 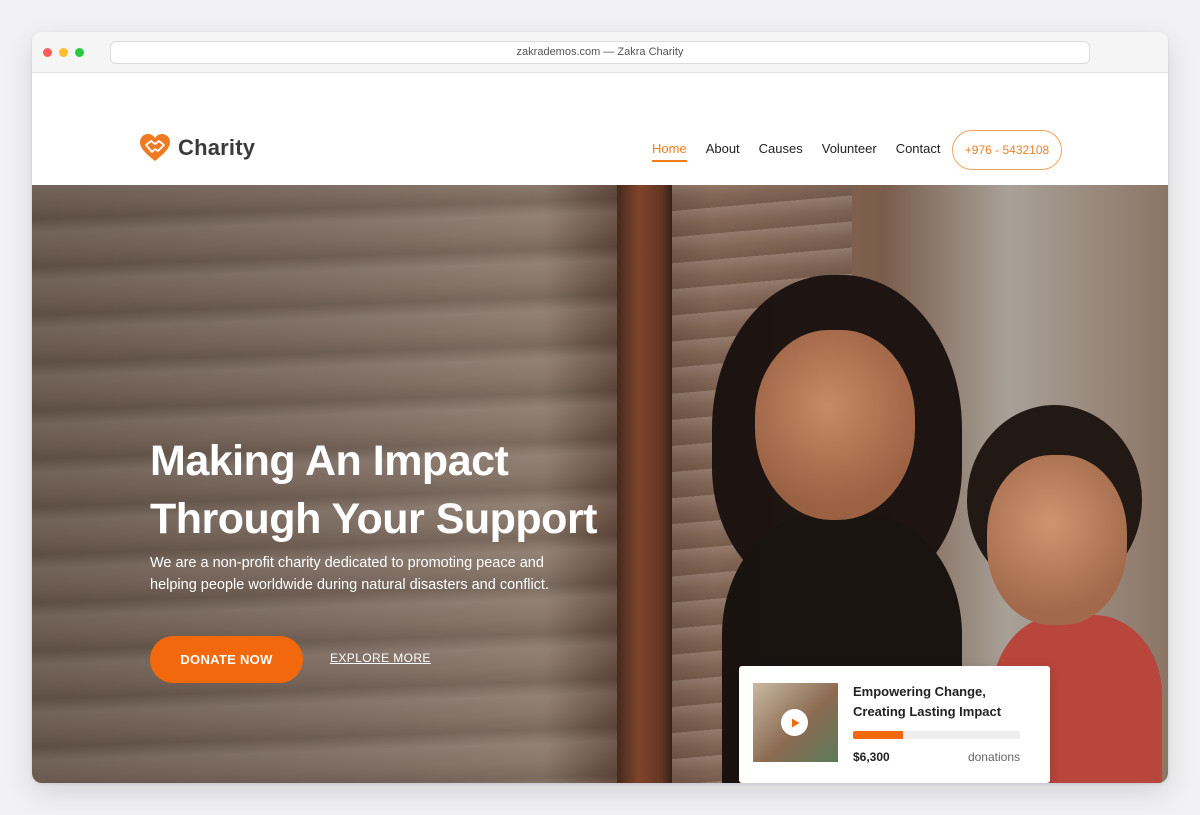 I want to click on address-bar: zakrademos.com — Zakra Charity, so click(x=600, y=52).